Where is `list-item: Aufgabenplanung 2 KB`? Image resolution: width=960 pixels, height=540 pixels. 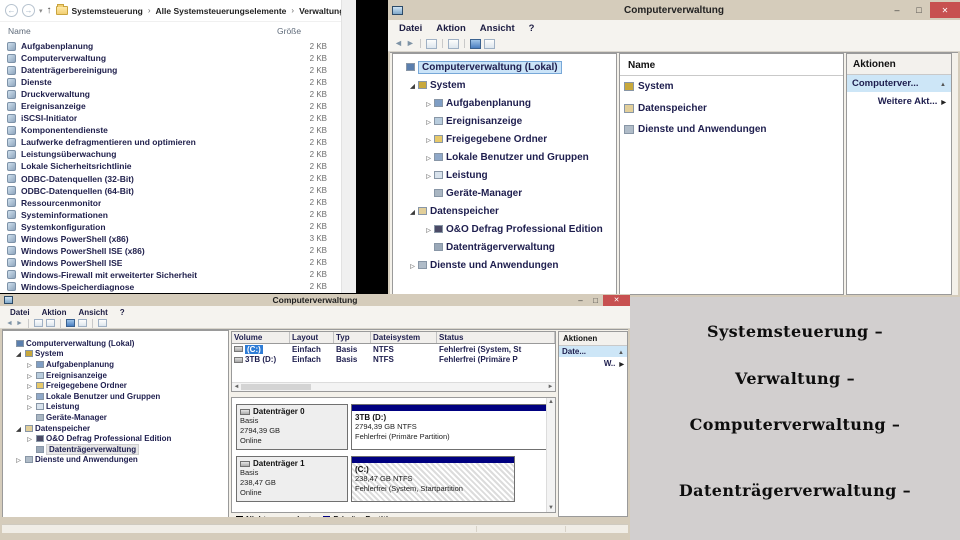 list-item: Aufgabenplanung 2 KB is located at coordinates (170, 46).